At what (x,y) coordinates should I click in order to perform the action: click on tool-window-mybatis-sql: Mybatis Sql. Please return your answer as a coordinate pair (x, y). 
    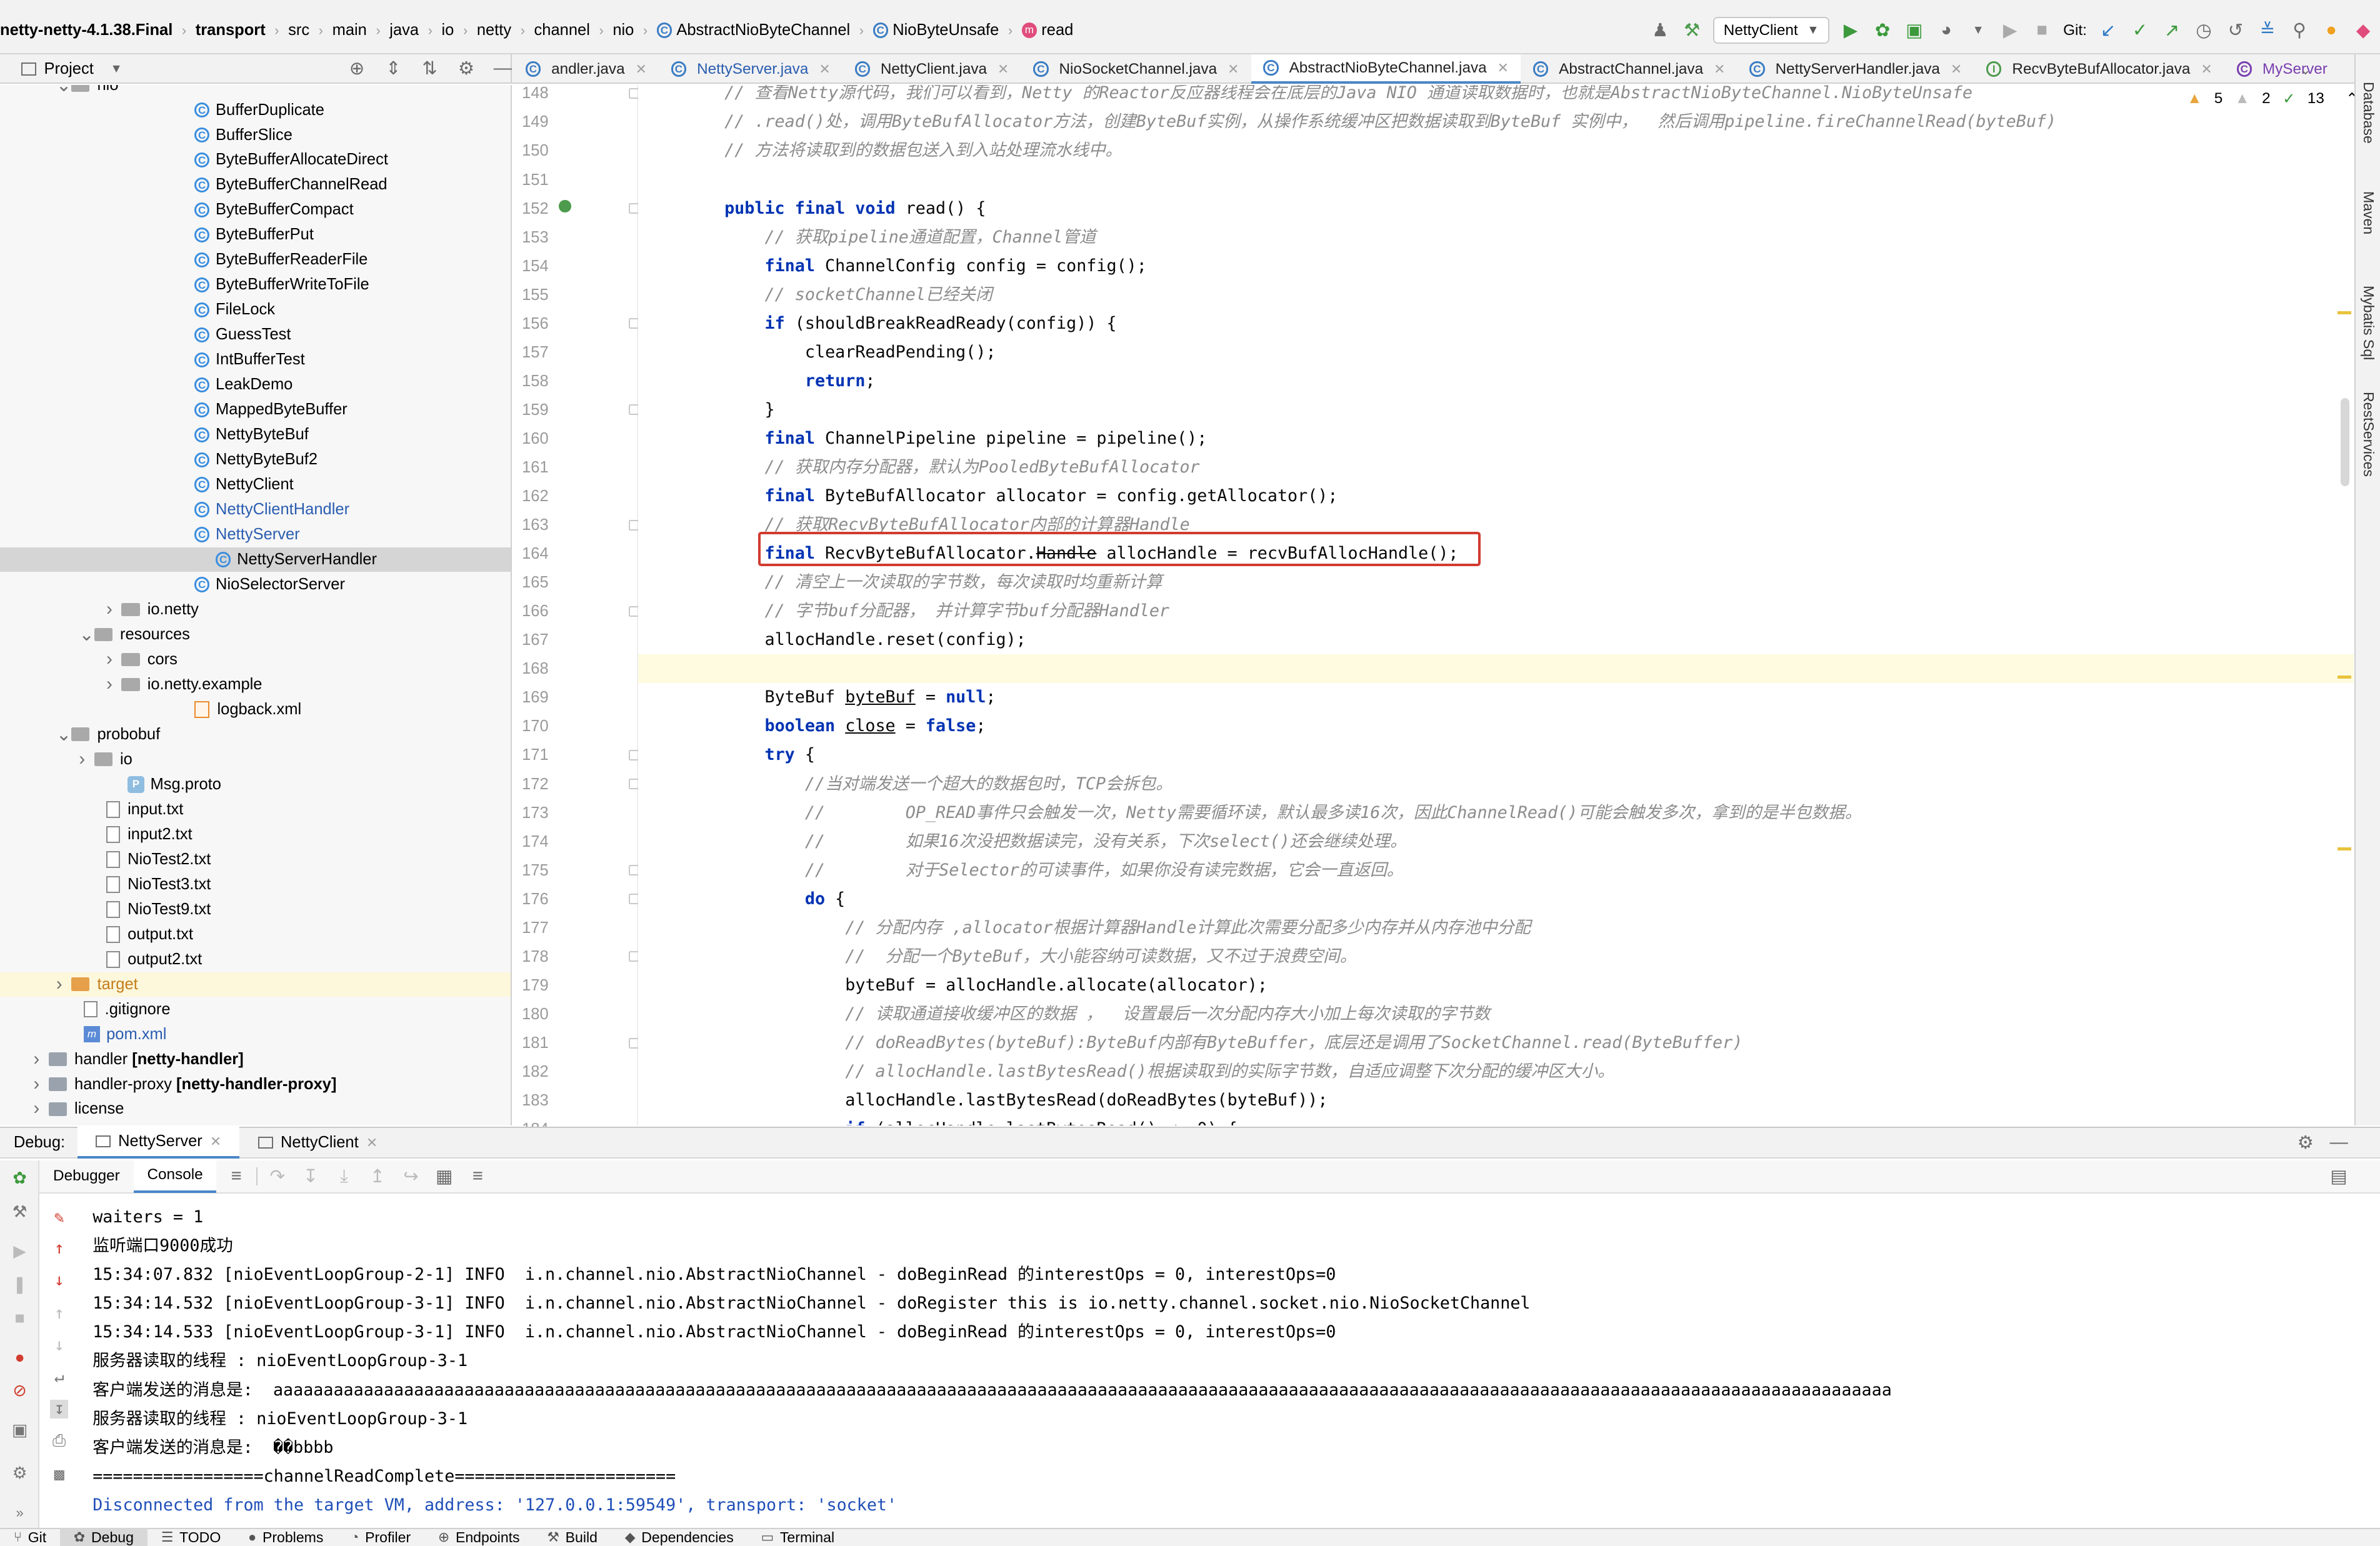
    Looking at the image, I should click on (2368, 323).